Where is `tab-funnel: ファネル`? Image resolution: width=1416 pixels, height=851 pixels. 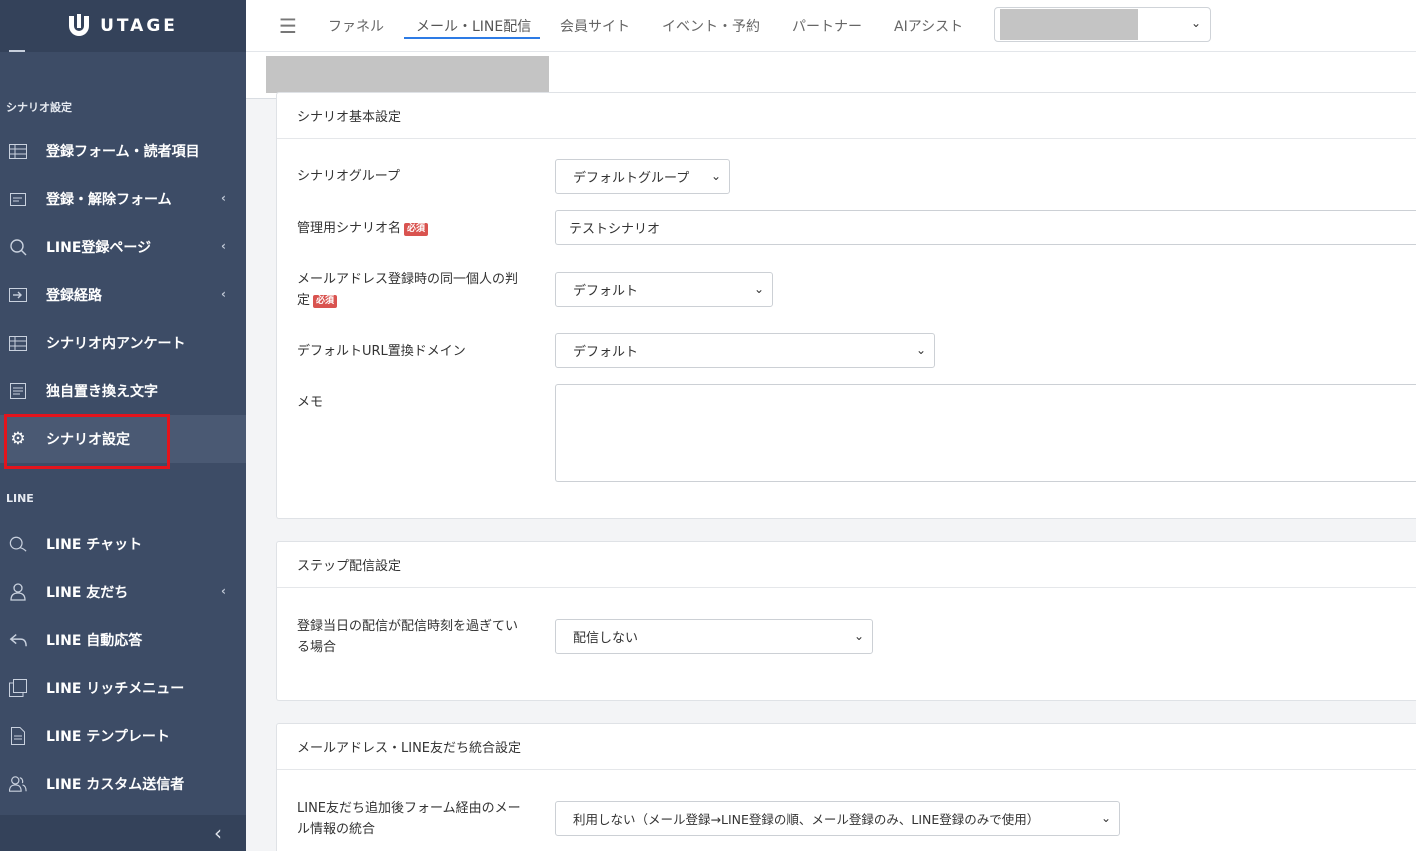 tab-funnel: ファネル is located at coordinates (356, 26).